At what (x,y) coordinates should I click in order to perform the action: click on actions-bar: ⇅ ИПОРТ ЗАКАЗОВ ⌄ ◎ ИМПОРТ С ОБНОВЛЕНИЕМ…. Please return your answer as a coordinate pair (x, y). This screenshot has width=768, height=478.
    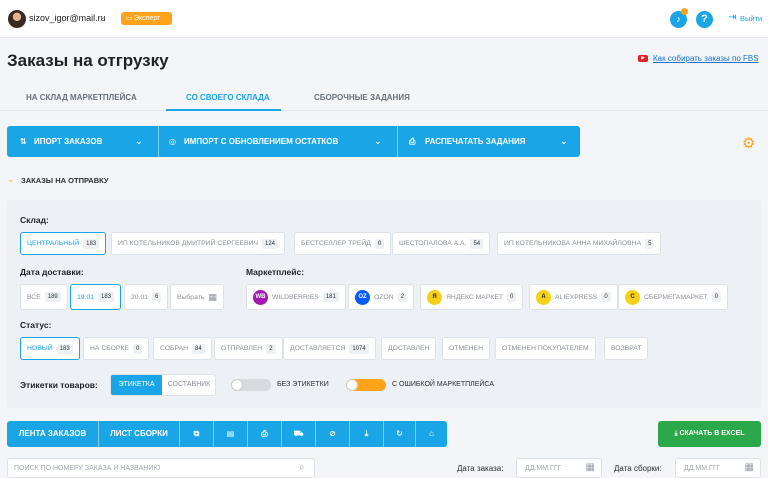
    Looking at the image, I should click on (293, 141).